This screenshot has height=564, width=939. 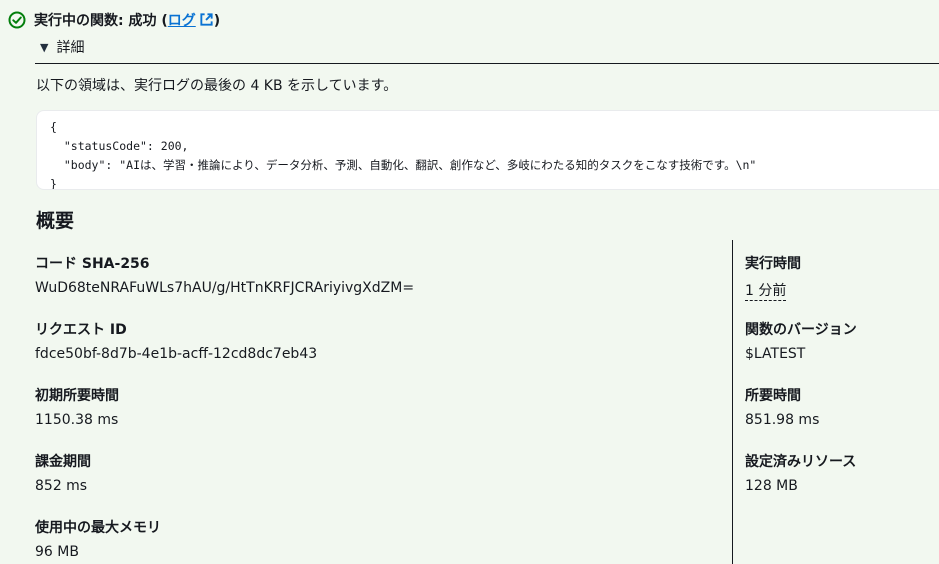 What do you see at coordinates (771, 486) in the screenshot?
I see `configured-resources-value: 128 MB` at bounding box center [771, 486].